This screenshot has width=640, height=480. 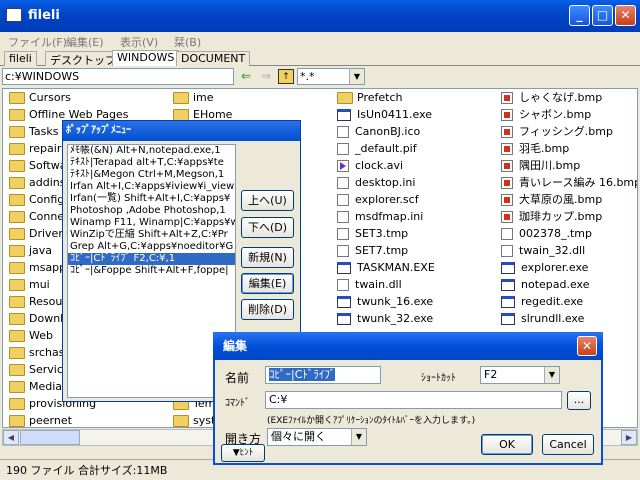 I want to click on file-item: peernet, so click(x=40, y=419).